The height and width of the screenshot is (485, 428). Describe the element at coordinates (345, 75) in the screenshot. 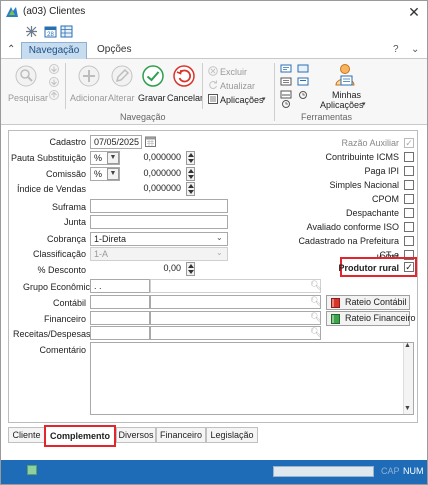

I see `user-apps-icon` at that location.